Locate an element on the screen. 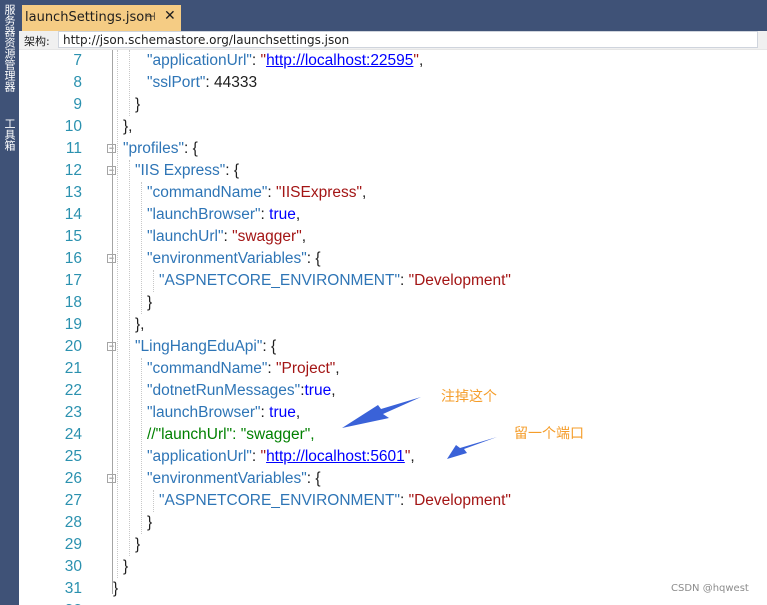  code-line: 12− "IIS Express": { is located at coordinates (393, 171).